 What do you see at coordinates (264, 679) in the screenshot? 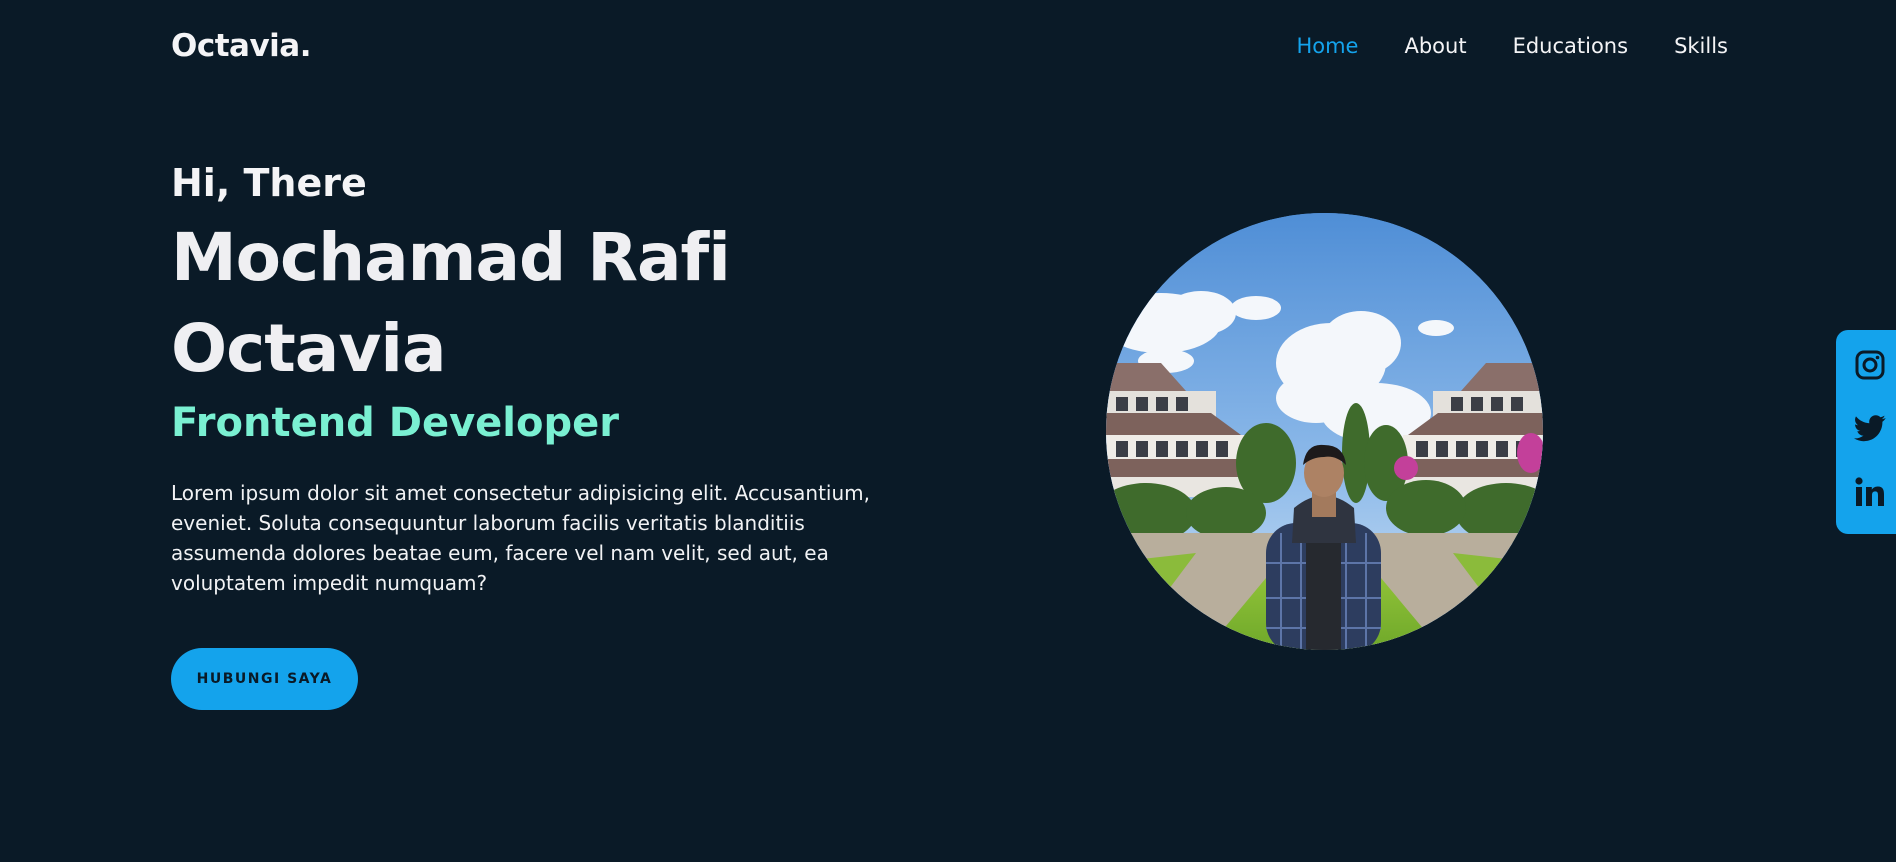
I see `contact-button: HUBUNGI SAYA` at bounding box center [264, 679].